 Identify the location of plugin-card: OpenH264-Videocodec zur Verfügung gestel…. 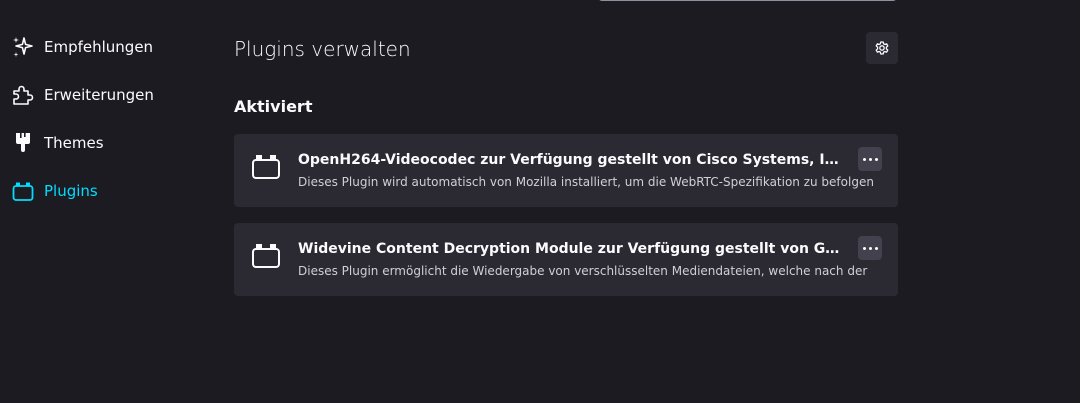
(566, 170).